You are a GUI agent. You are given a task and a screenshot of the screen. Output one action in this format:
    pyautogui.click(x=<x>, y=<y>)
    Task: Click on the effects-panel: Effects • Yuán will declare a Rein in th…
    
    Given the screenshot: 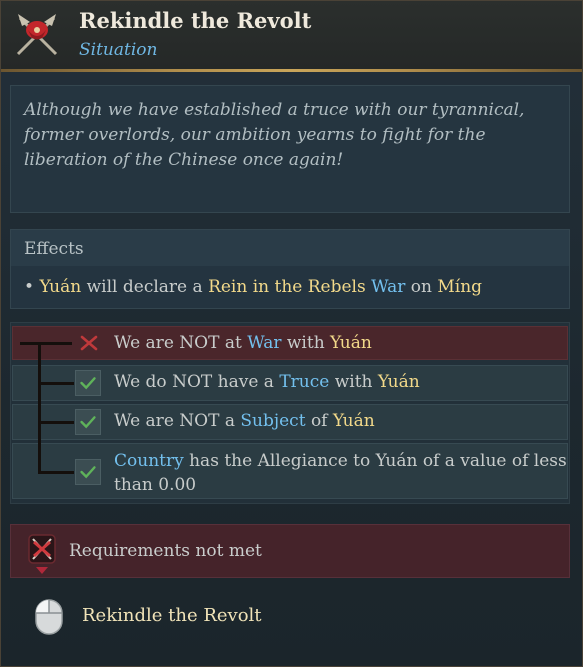 What is the action you would take?
    pyautogui.click(x=290, y=269)
    